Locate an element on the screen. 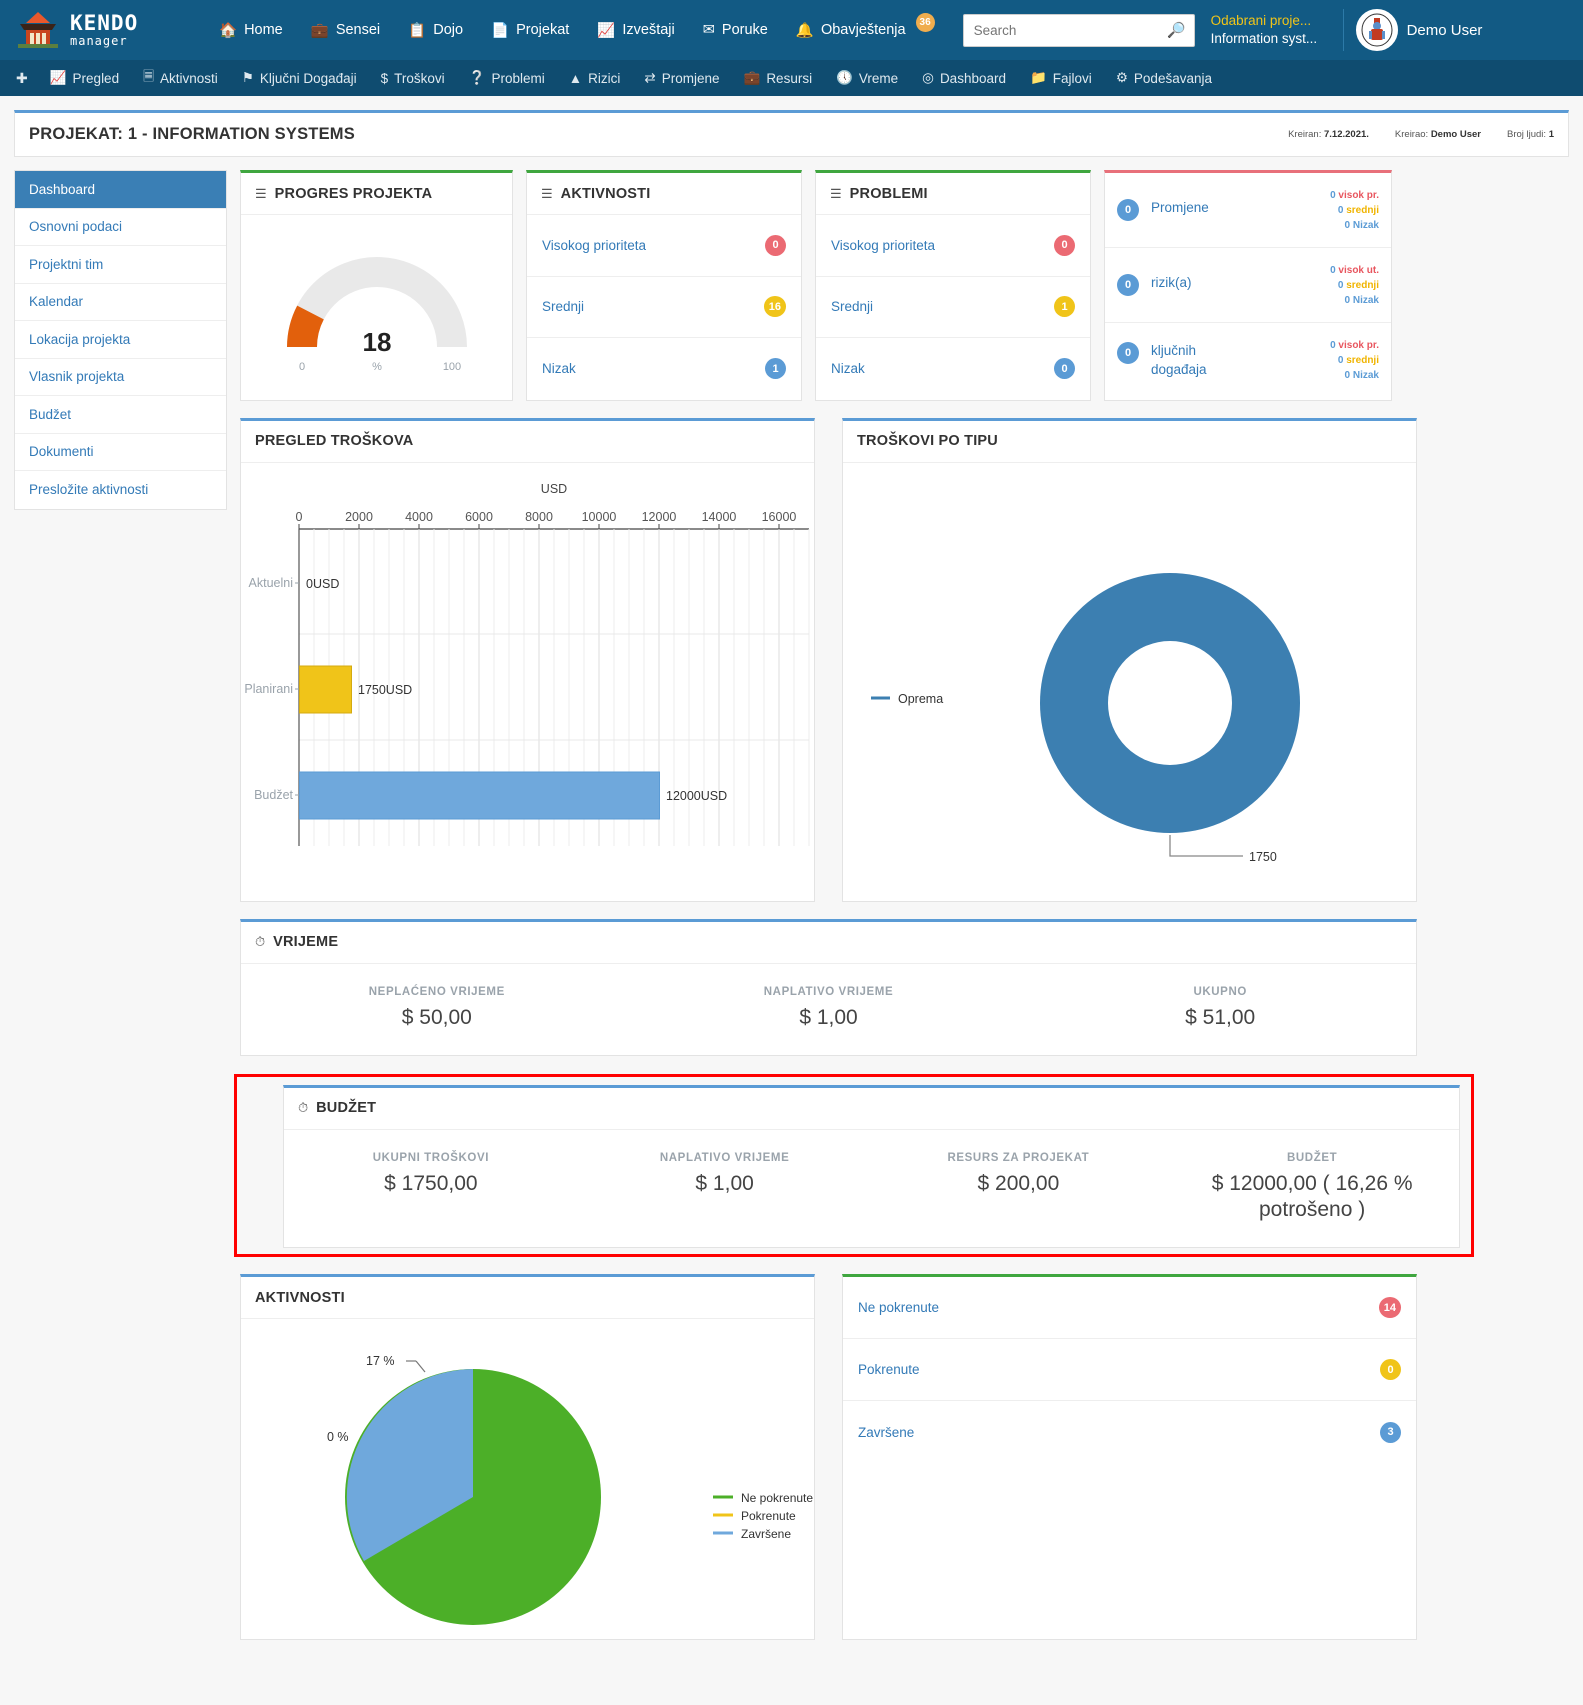 This screenshot has width=1583, height=1705. breakdown-label: srednji is located at coordinates (1362, 360).